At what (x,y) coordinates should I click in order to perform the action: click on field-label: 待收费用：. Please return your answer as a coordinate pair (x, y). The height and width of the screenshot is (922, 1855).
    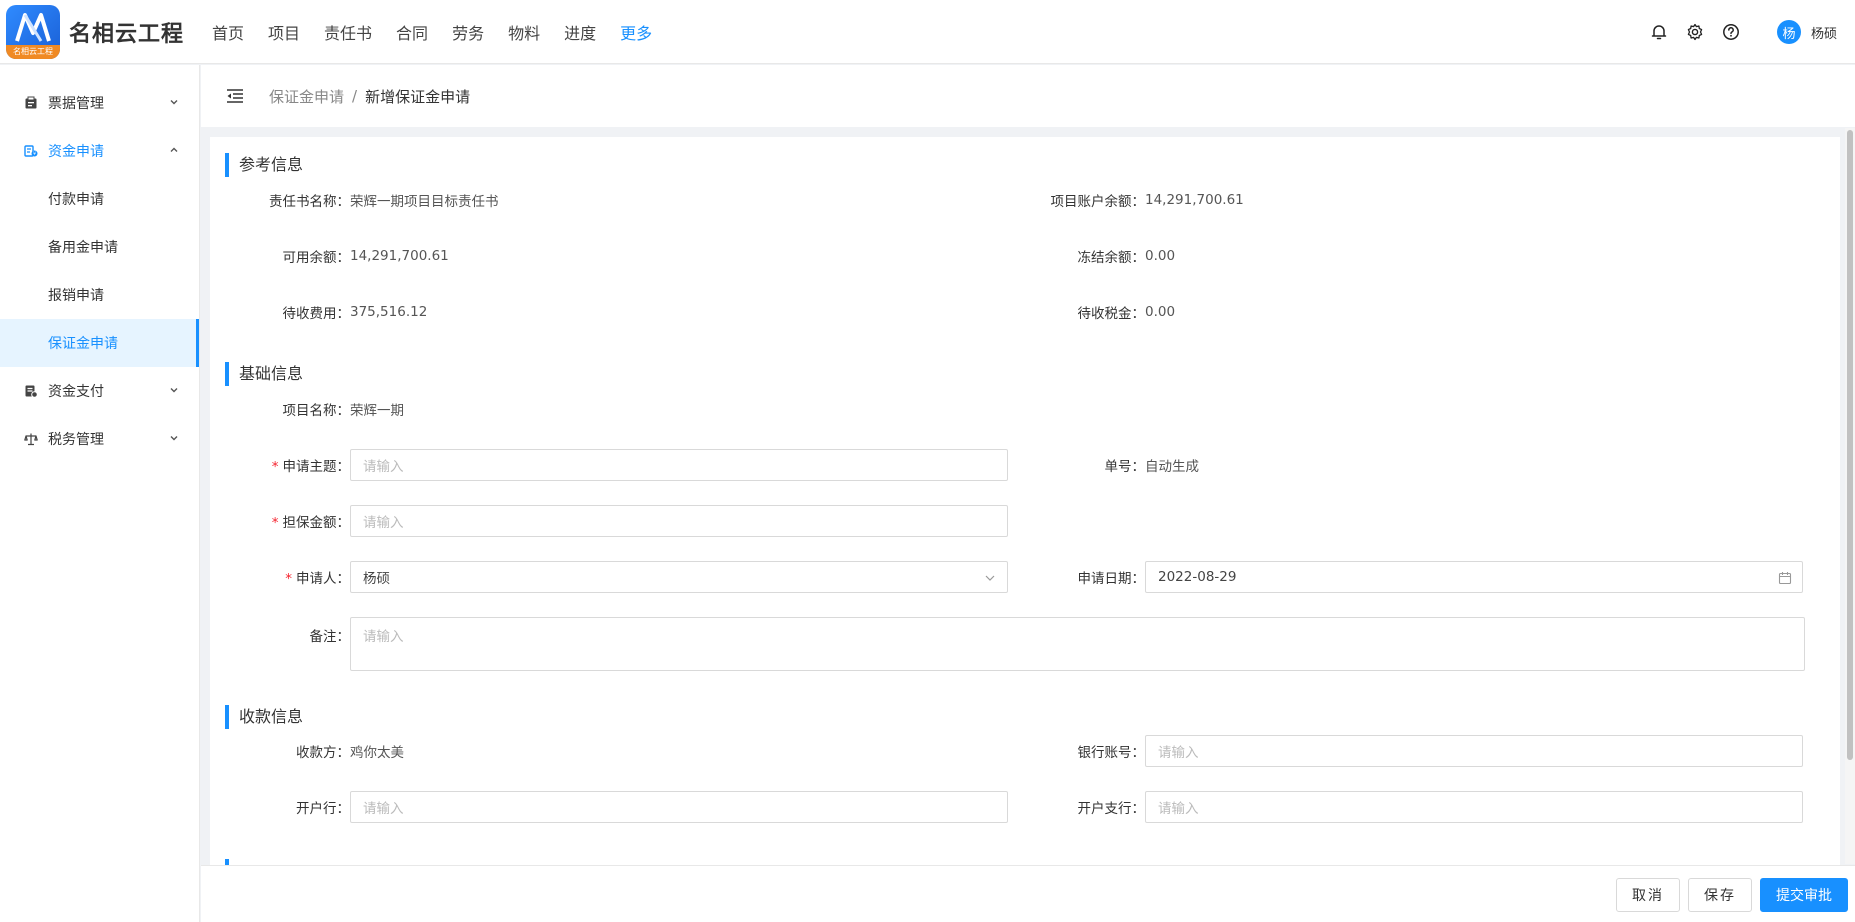
    Looking at the image, I should click on (316, 314).